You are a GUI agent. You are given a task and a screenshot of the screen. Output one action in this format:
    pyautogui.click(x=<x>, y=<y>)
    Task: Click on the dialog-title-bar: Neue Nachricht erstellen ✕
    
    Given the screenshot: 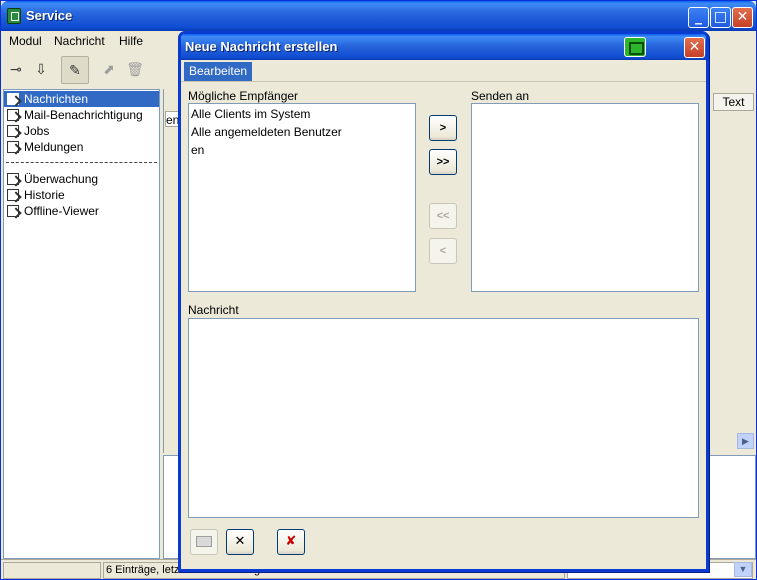 What is the action you would take?
    pyautogui.click(x=443, y=47)
    